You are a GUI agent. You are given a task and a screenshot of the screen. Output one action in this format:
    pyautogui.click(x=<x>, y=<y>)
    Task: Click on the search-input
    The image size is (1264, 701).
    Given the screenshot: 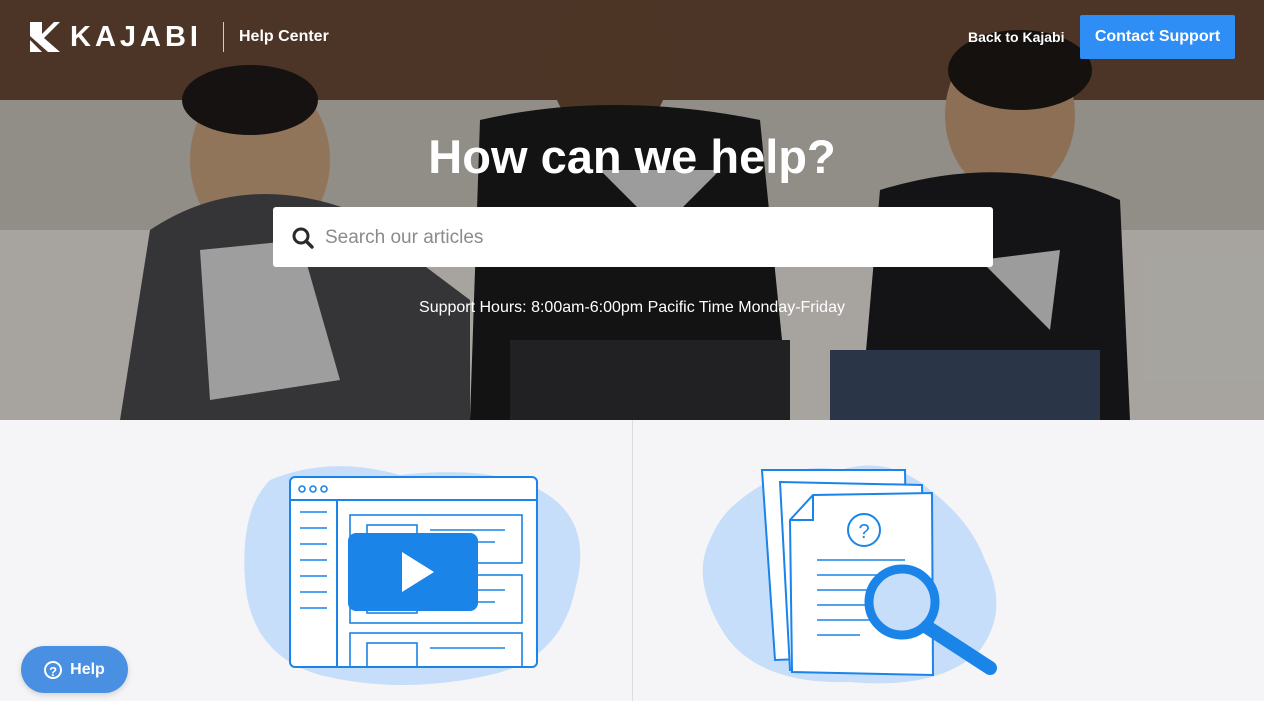 What is the action you would take?
    pyautogui.click(x=650, y=238)
    